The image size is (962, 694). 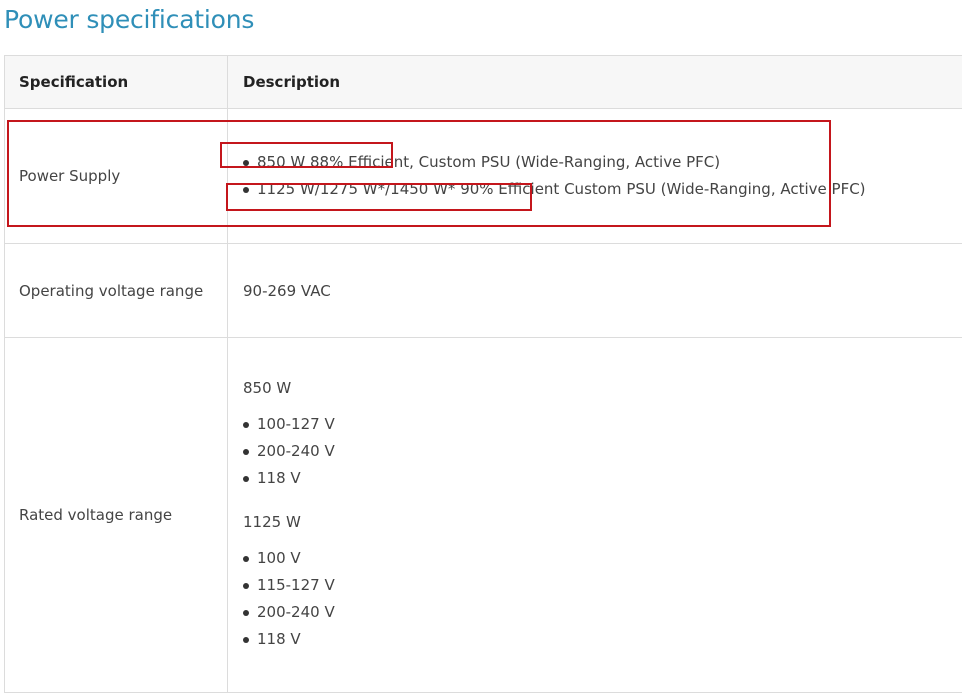 What do you see at coordinates (129, 19) in the screenshot?
I see `page-title: Power specifications` at bounding box center [129, 19].